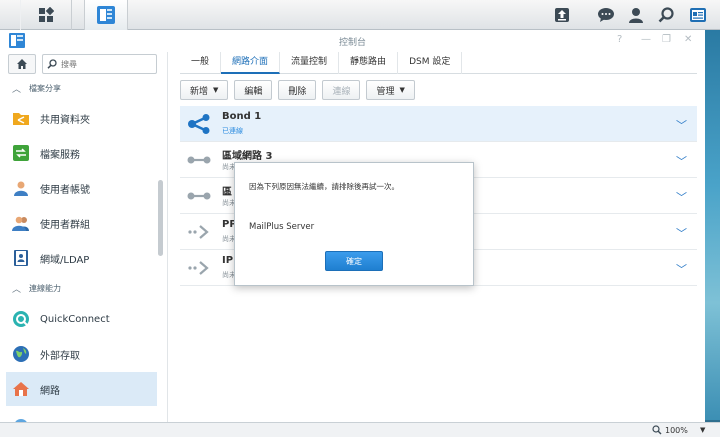  I want to click on section-file-sharing: ︿ 檔案分享, so click(79, 88).